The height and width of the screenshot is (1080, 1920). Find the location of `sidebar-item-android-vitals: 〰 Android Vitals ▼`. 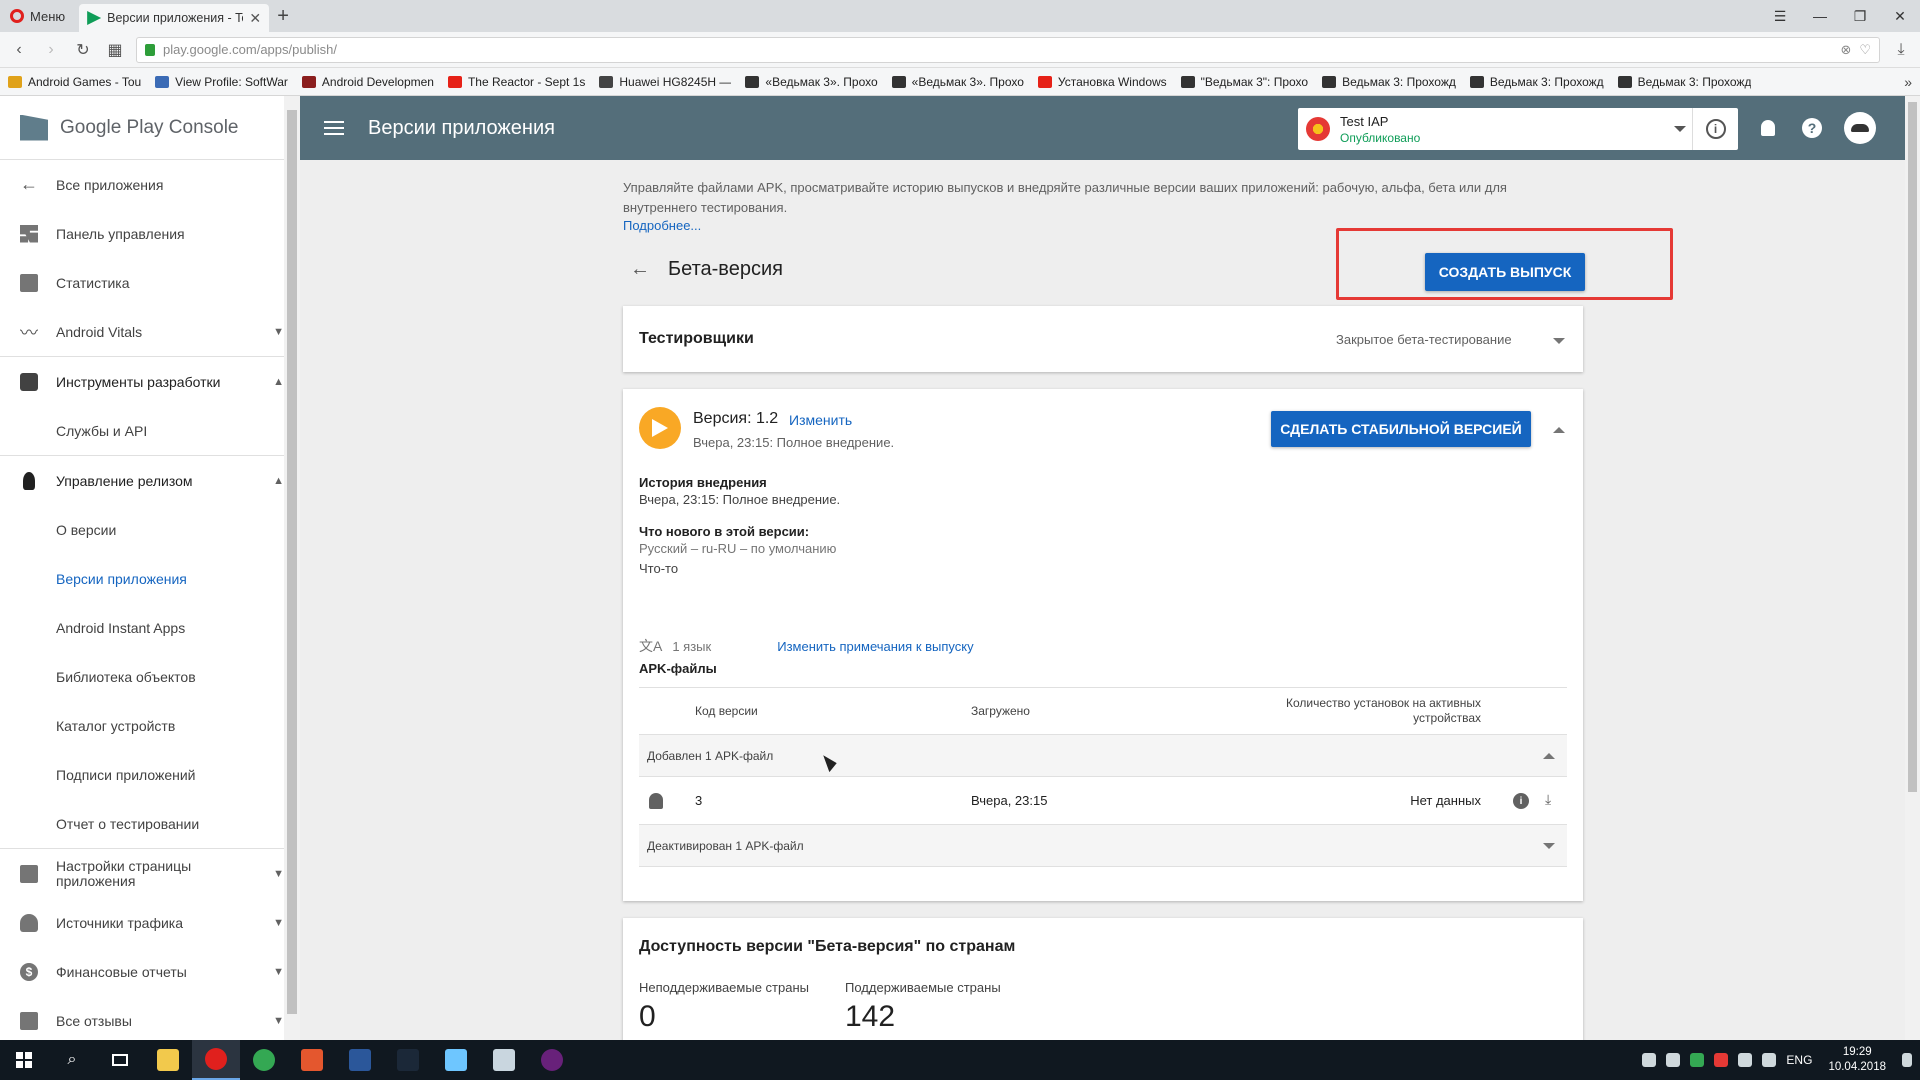

sidebar-item-android-vitals: 〰 Android Vitals ▼ is located at coordinates (150, 331).